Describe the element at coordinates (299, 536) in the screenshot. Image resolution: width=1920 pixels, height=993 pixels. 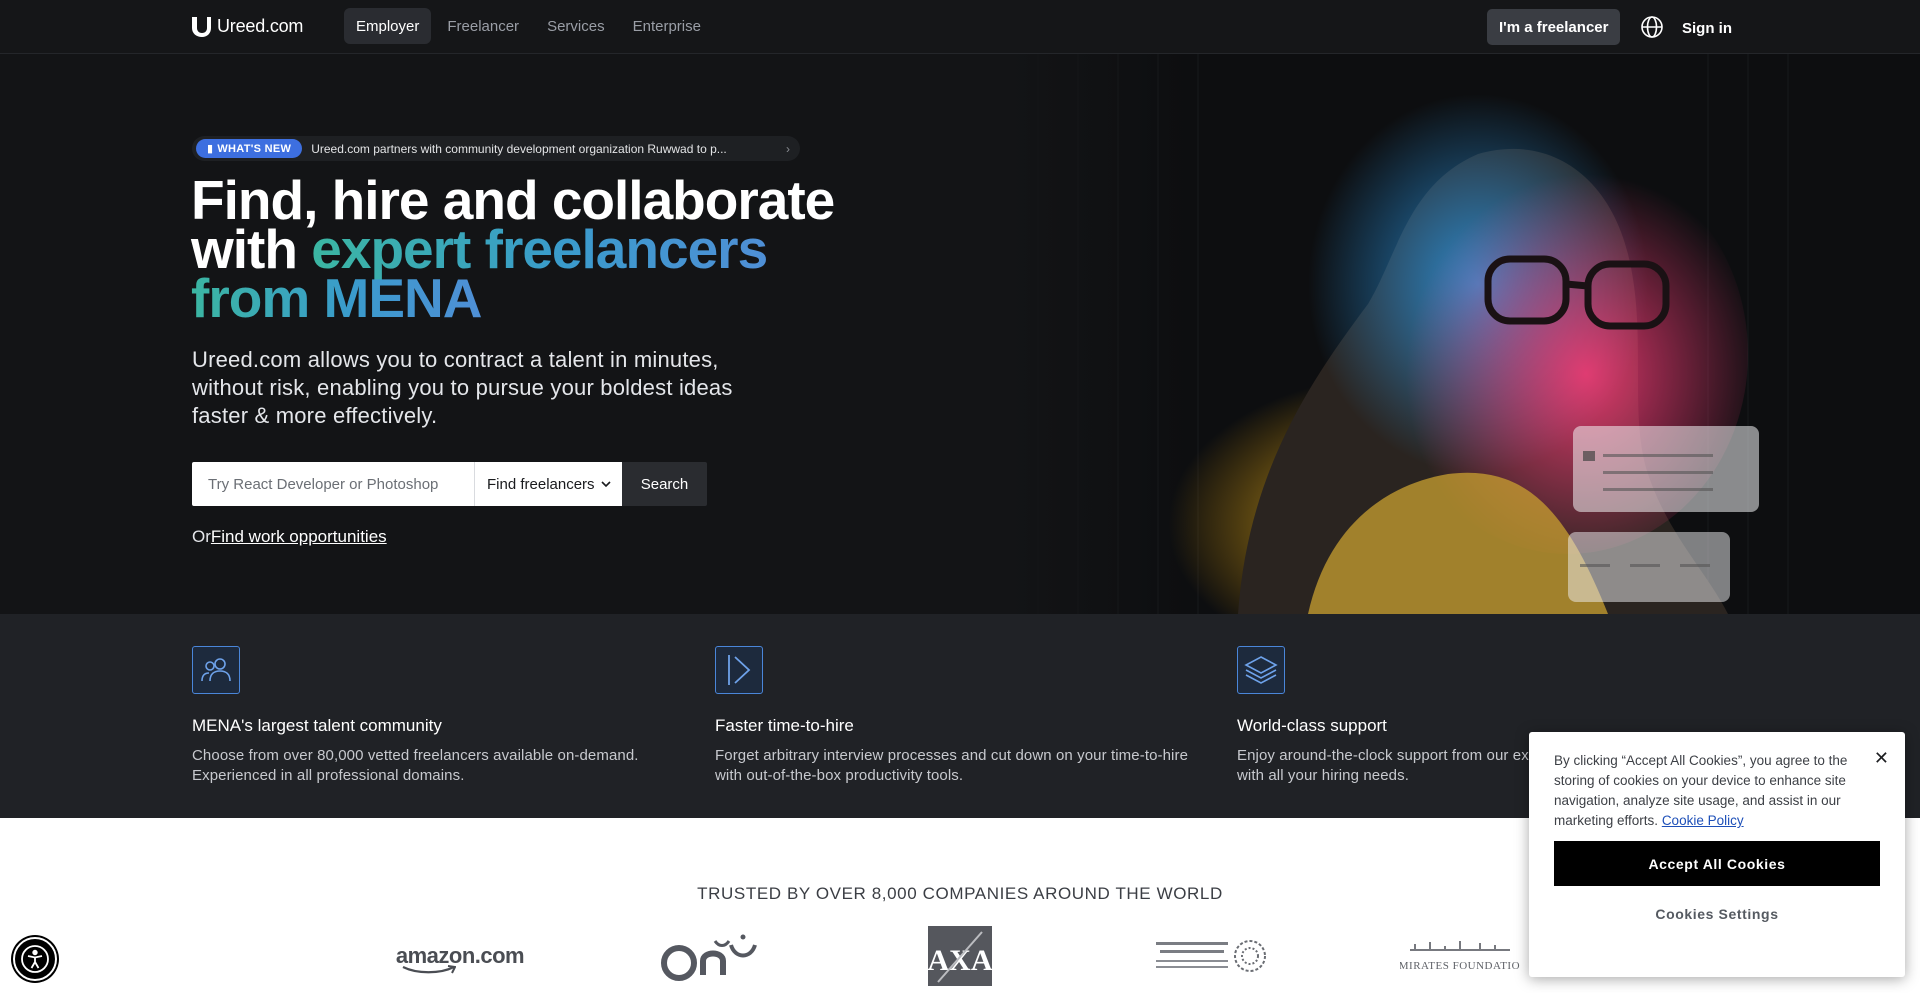
I see `find-work-link: Find work opportunities` at that location.